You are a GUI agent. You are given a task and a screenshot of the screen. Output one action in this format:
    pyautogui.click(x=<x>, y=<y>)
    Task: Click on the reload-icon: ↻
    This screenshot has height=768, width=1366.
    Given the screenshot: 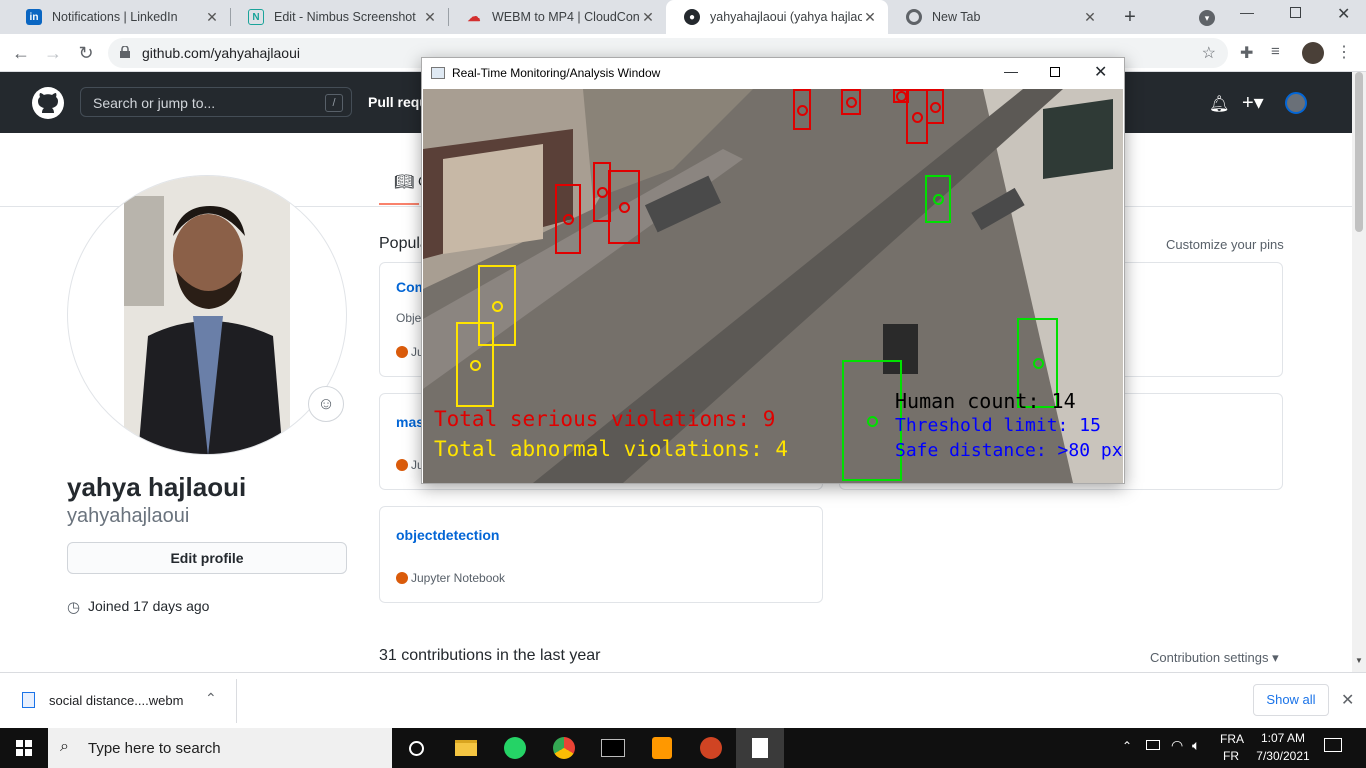 What is the action you would take?
    pyautogui.click(x=86, y=53)
    